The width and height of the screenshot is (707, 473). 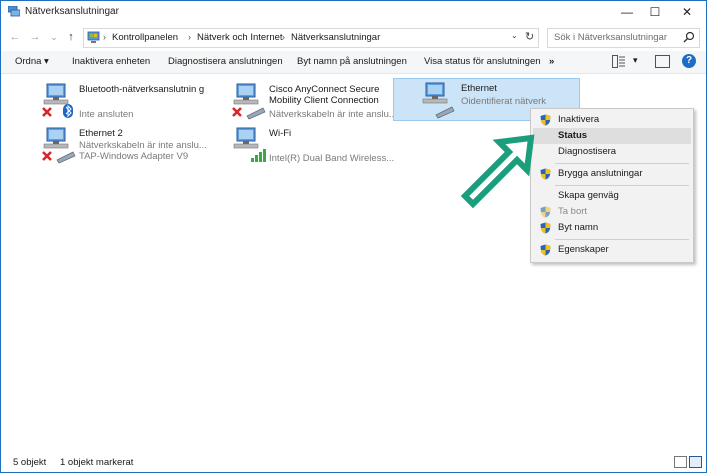 I want to click on menu-item-disable: Inaktivera, so click(x=612, y=120).